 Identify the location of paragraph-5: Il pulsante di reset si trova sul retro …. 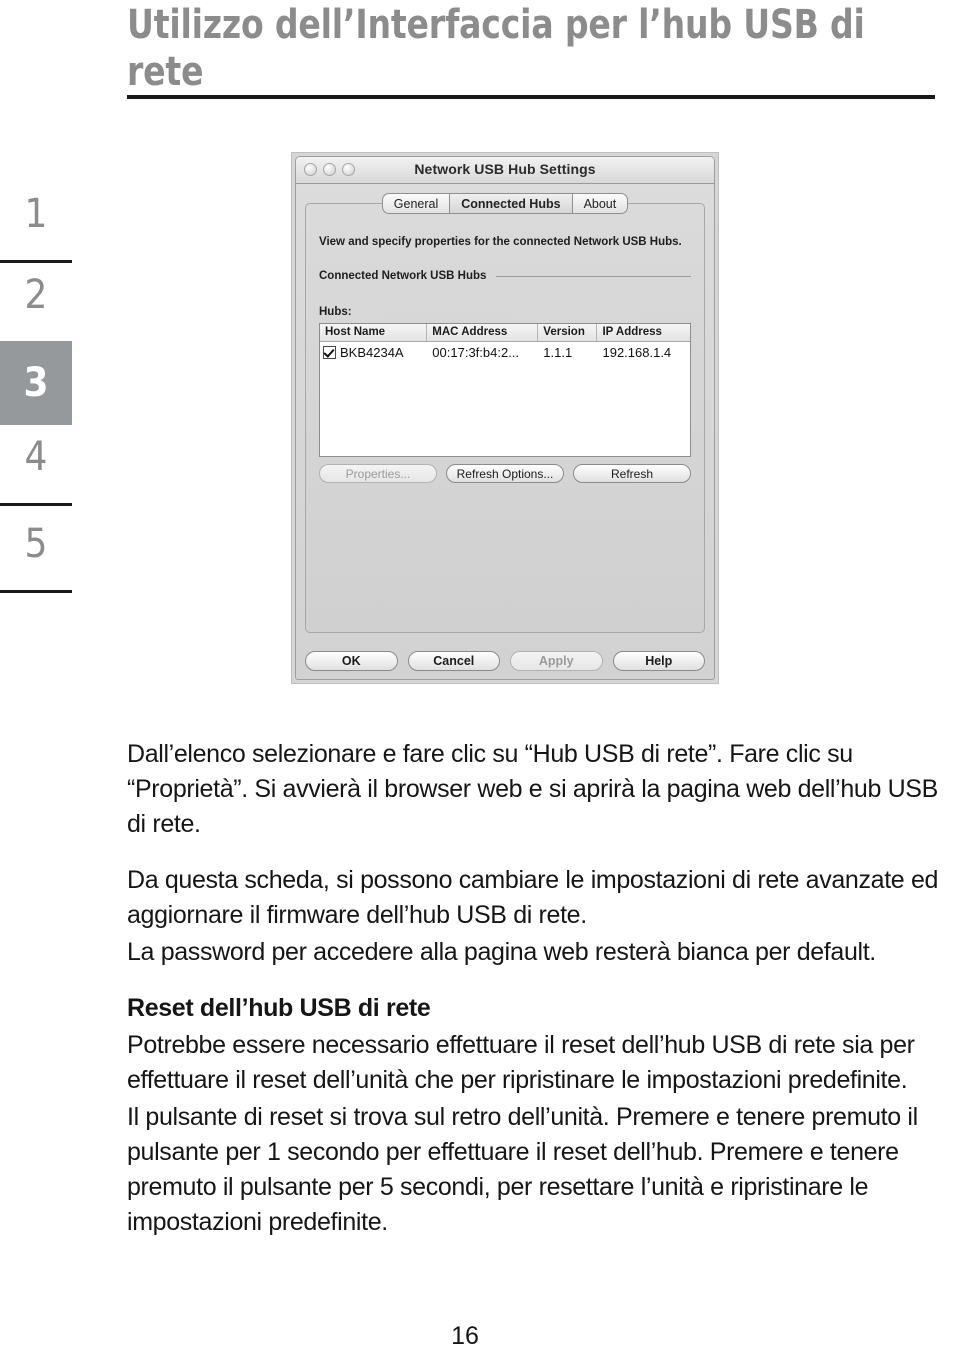
(522, 1169).